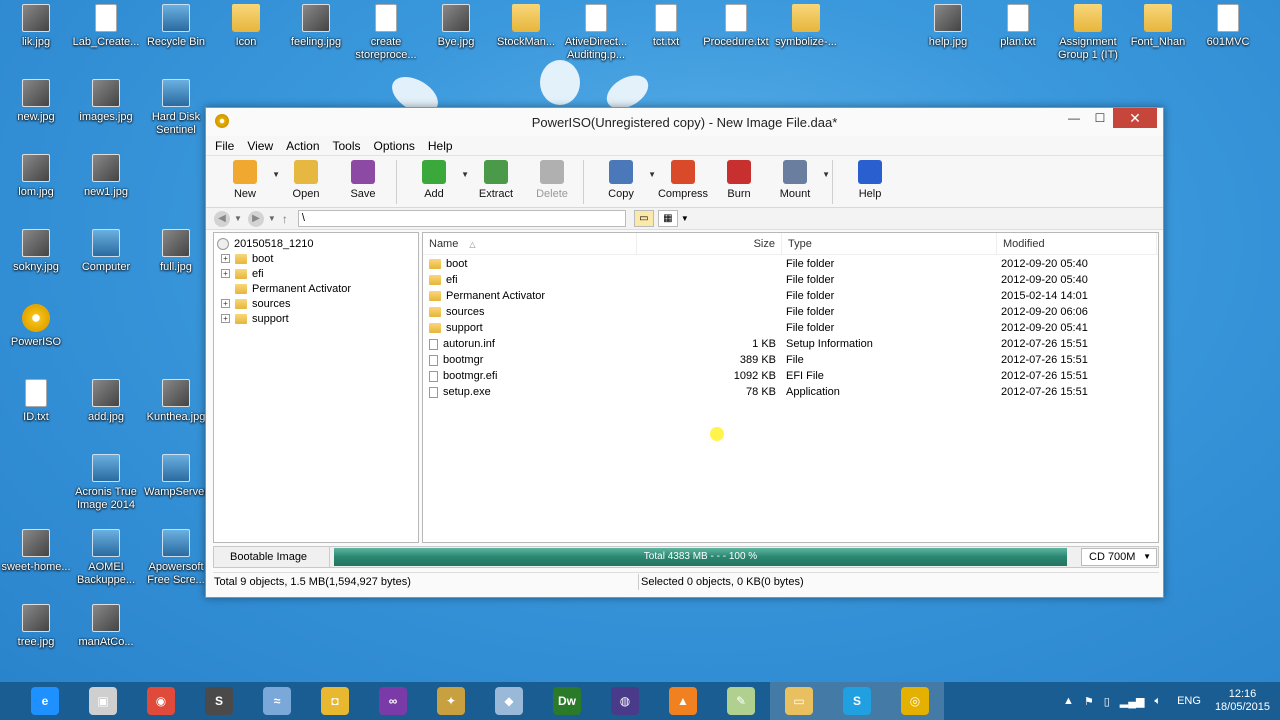  Describe the element at coordinates (1119, 557) in the screenshot. I see `media-select: CD 700M ▼` at that location.